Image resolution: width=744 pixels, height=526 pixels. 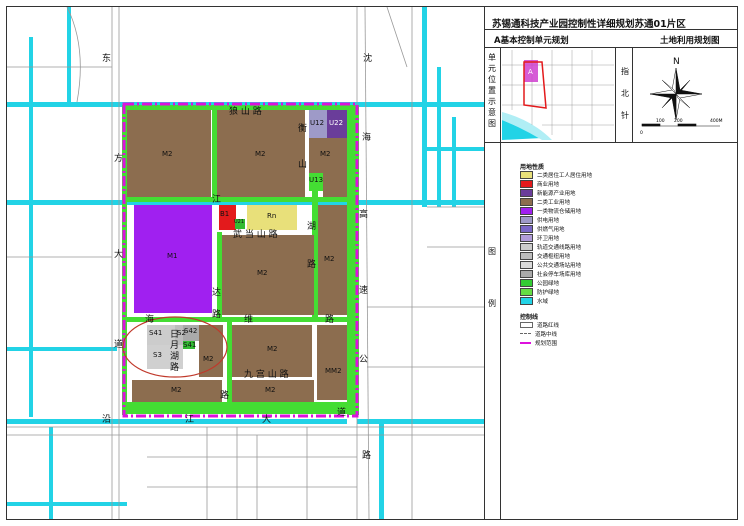 I want to click on road-label-shan: 山, so click(x=303, y=165).